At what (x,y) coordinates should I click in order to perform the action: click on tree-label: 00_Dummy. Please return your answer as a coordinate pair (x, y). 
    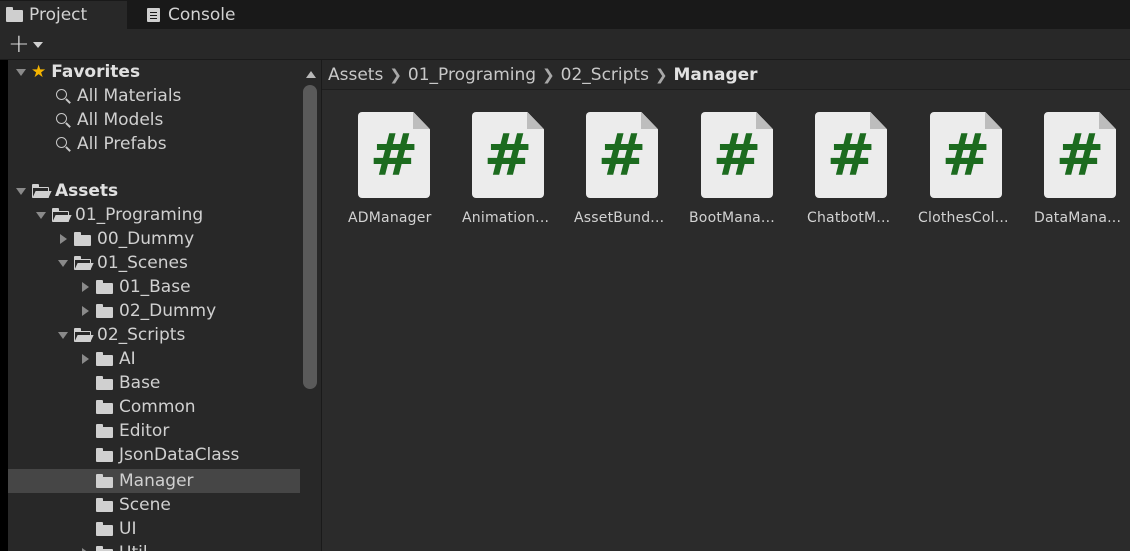
    Looking at the image, I should click on (146, 239).